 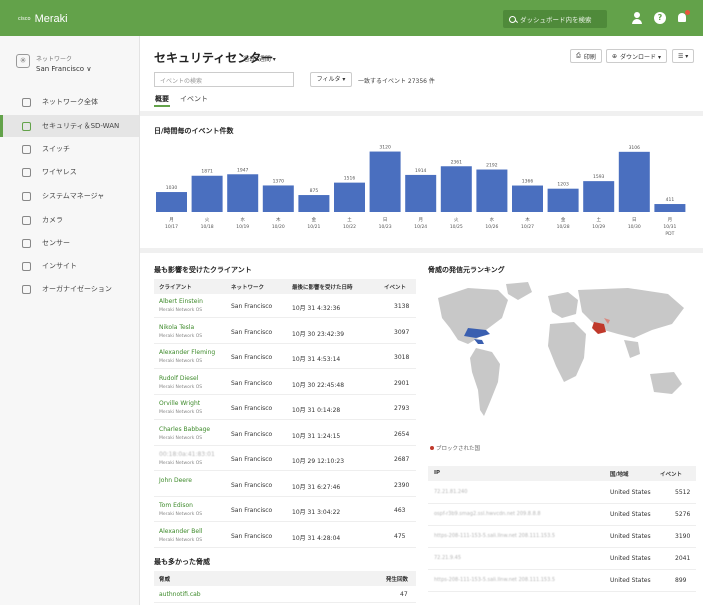 What do you see at coordinates (180, 594) in the screenshot?
I see `threat-name: authnotifi.cab` at bounding box center [180, 594].